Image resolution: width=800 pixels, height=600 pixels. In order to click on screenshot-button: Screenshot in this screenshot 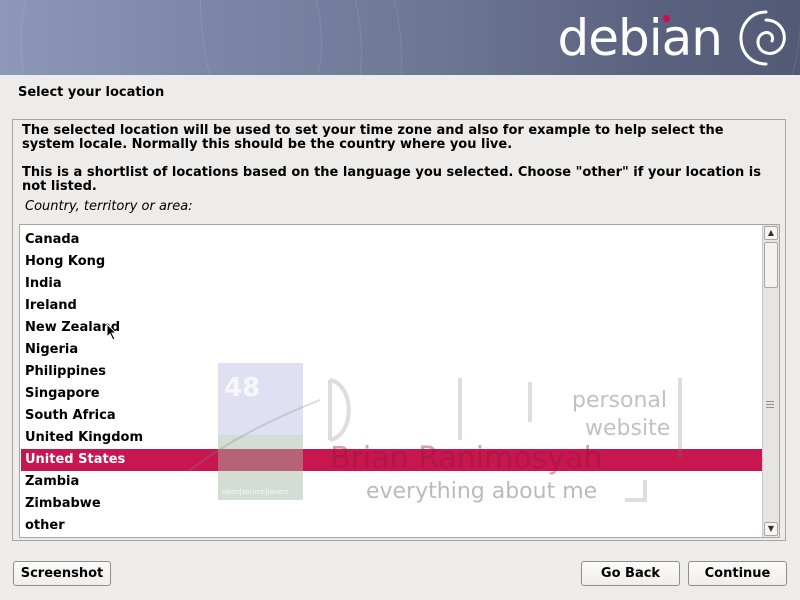, I will do `click(62, 573)`.